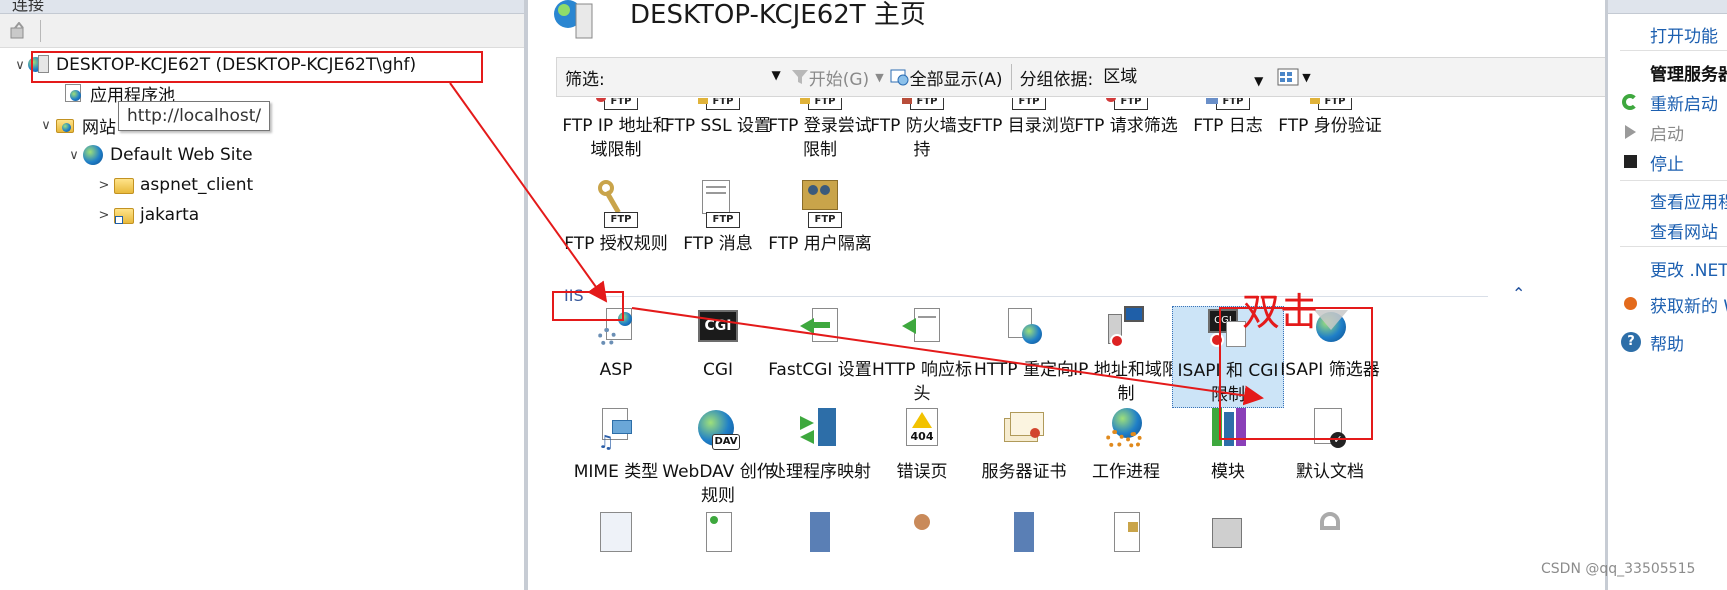 The image size is (1727, 590). I want to click on action-view-app-pools: 查看应用程序池, so click(1667, 200).